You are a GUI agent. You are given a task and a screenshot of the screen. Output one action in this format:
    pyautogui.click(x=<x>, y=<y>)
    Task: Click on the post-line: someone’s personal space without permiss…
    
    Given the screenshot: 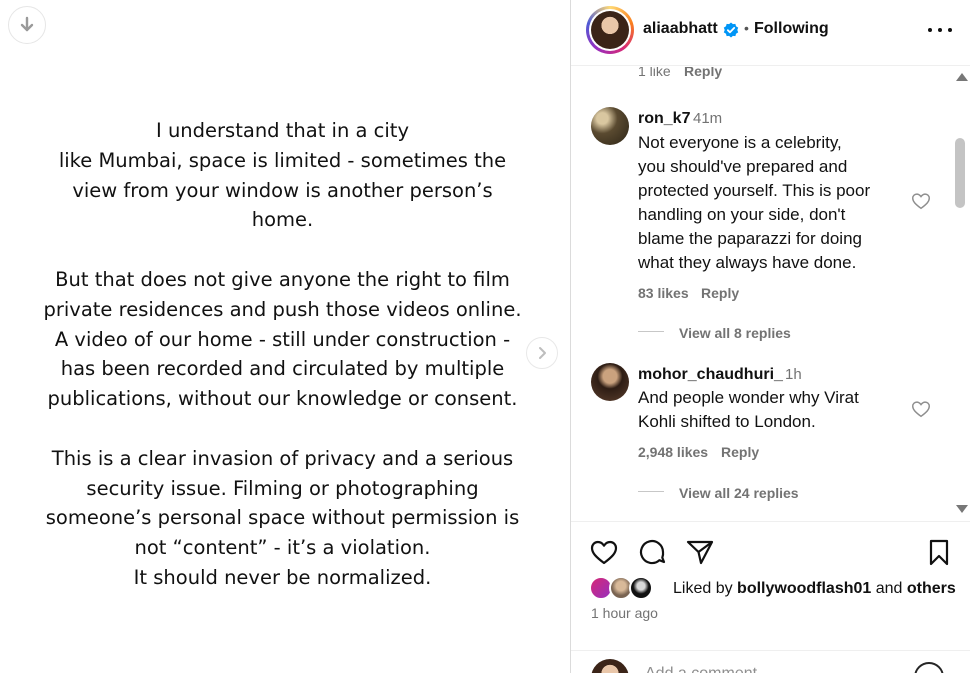 What is the action you would take?
    pyautogui.click(x=282, y=518)
    